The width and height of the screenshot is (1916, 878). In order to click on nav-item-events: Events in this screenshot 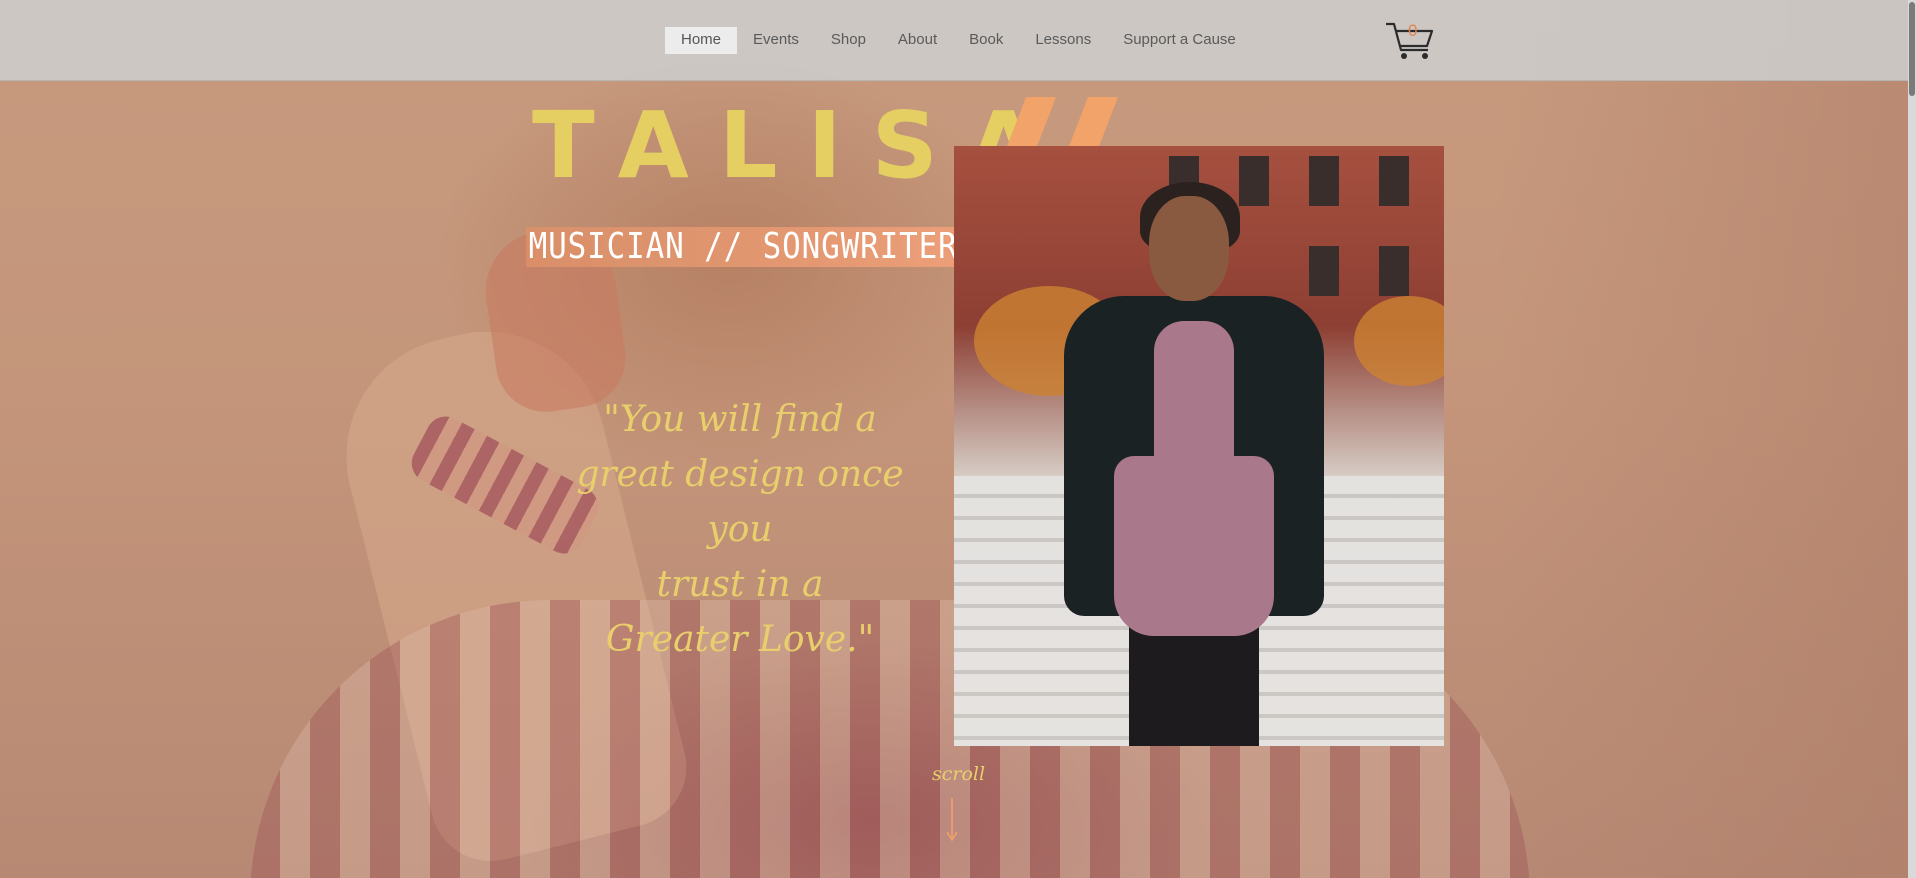, I will do `click(776, 40)`.